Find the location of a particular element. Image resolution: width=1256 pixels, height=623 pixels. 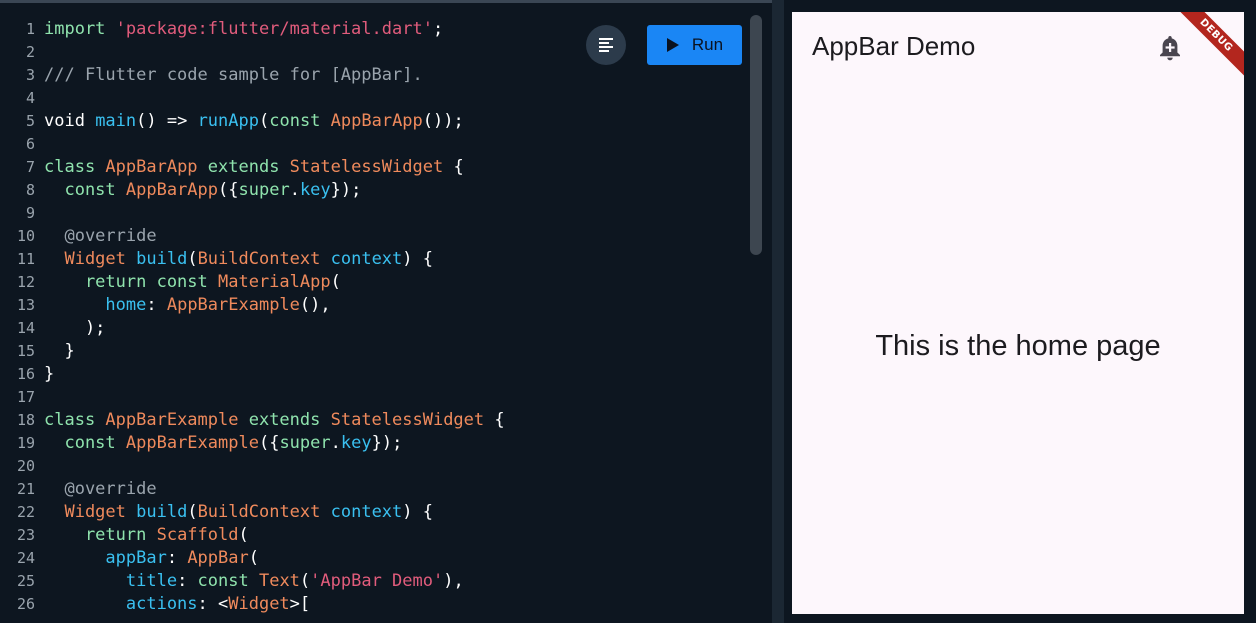

code-line: 12 return const MaterialApp( is located at coordinates (370, 282).